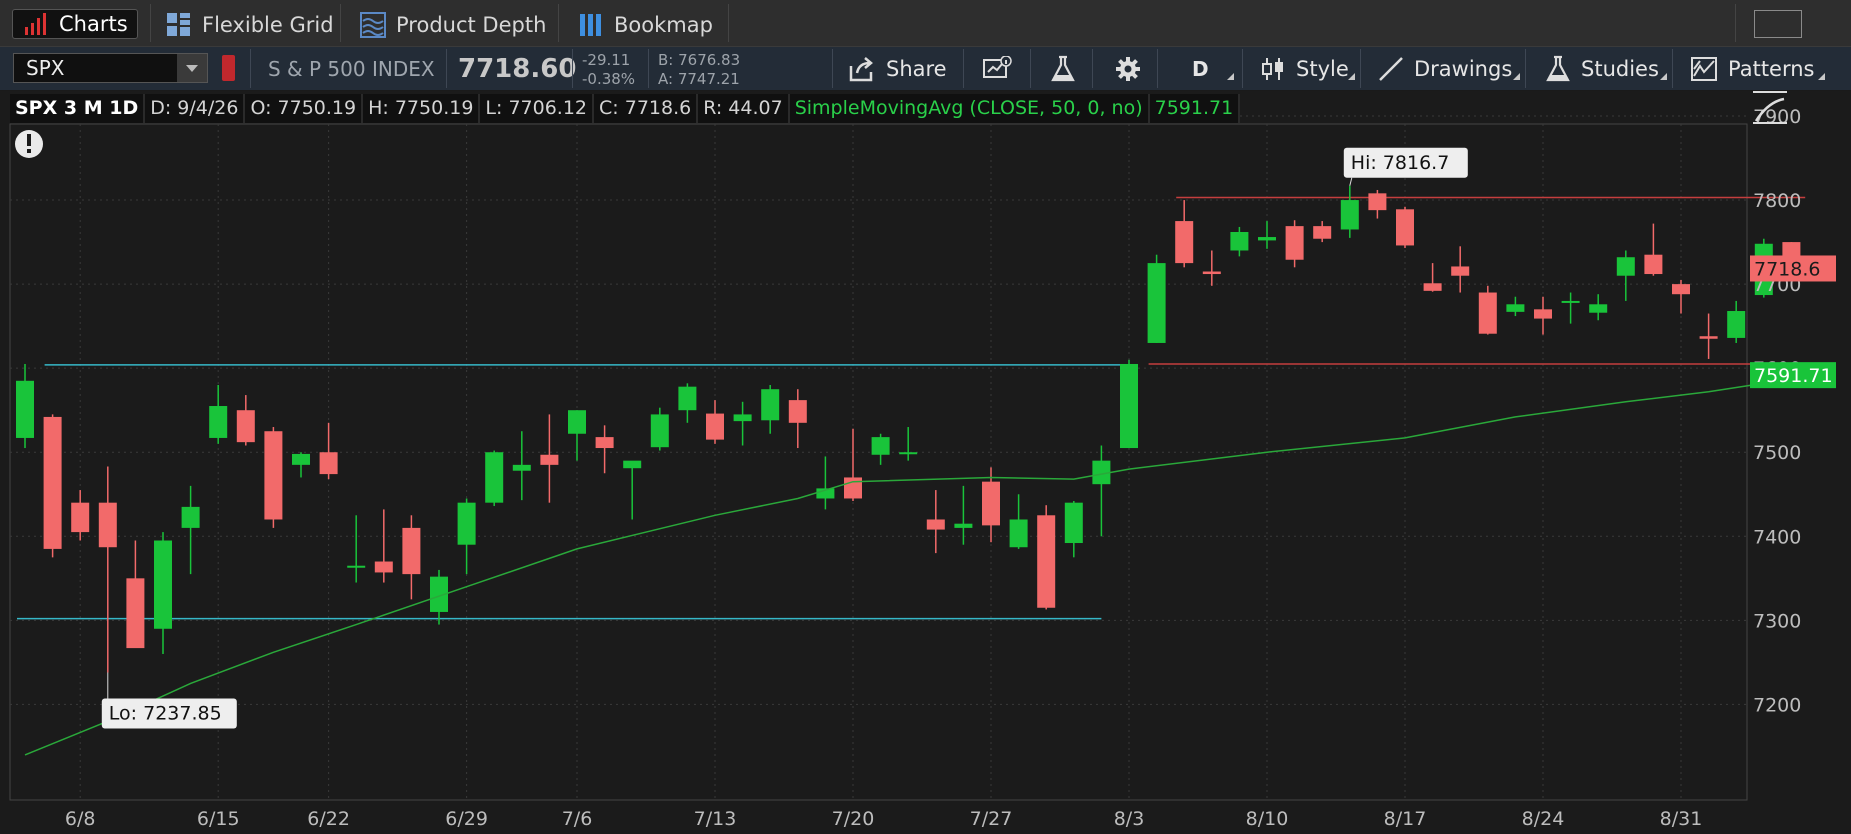  What do you see at coordinates (228, 68) in the screenshot?
I see `symbol-flag-icon` at bounding box center [228, 68].